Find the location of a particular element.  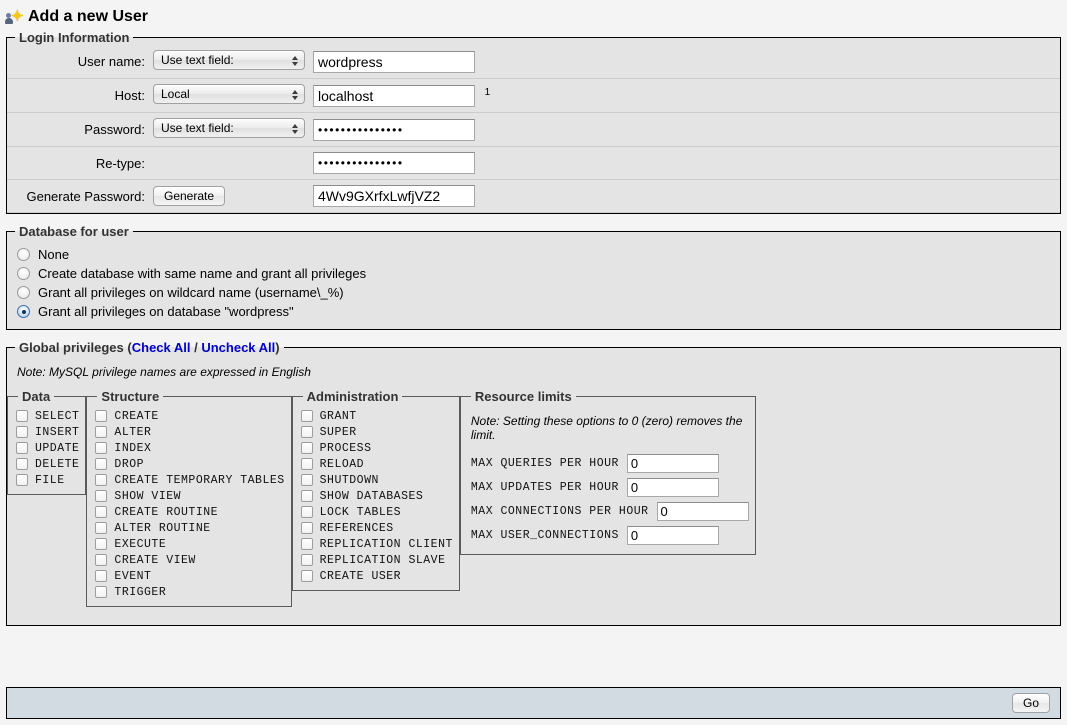

privilege-references: REFERENCES is located at coordinates (376, 528).